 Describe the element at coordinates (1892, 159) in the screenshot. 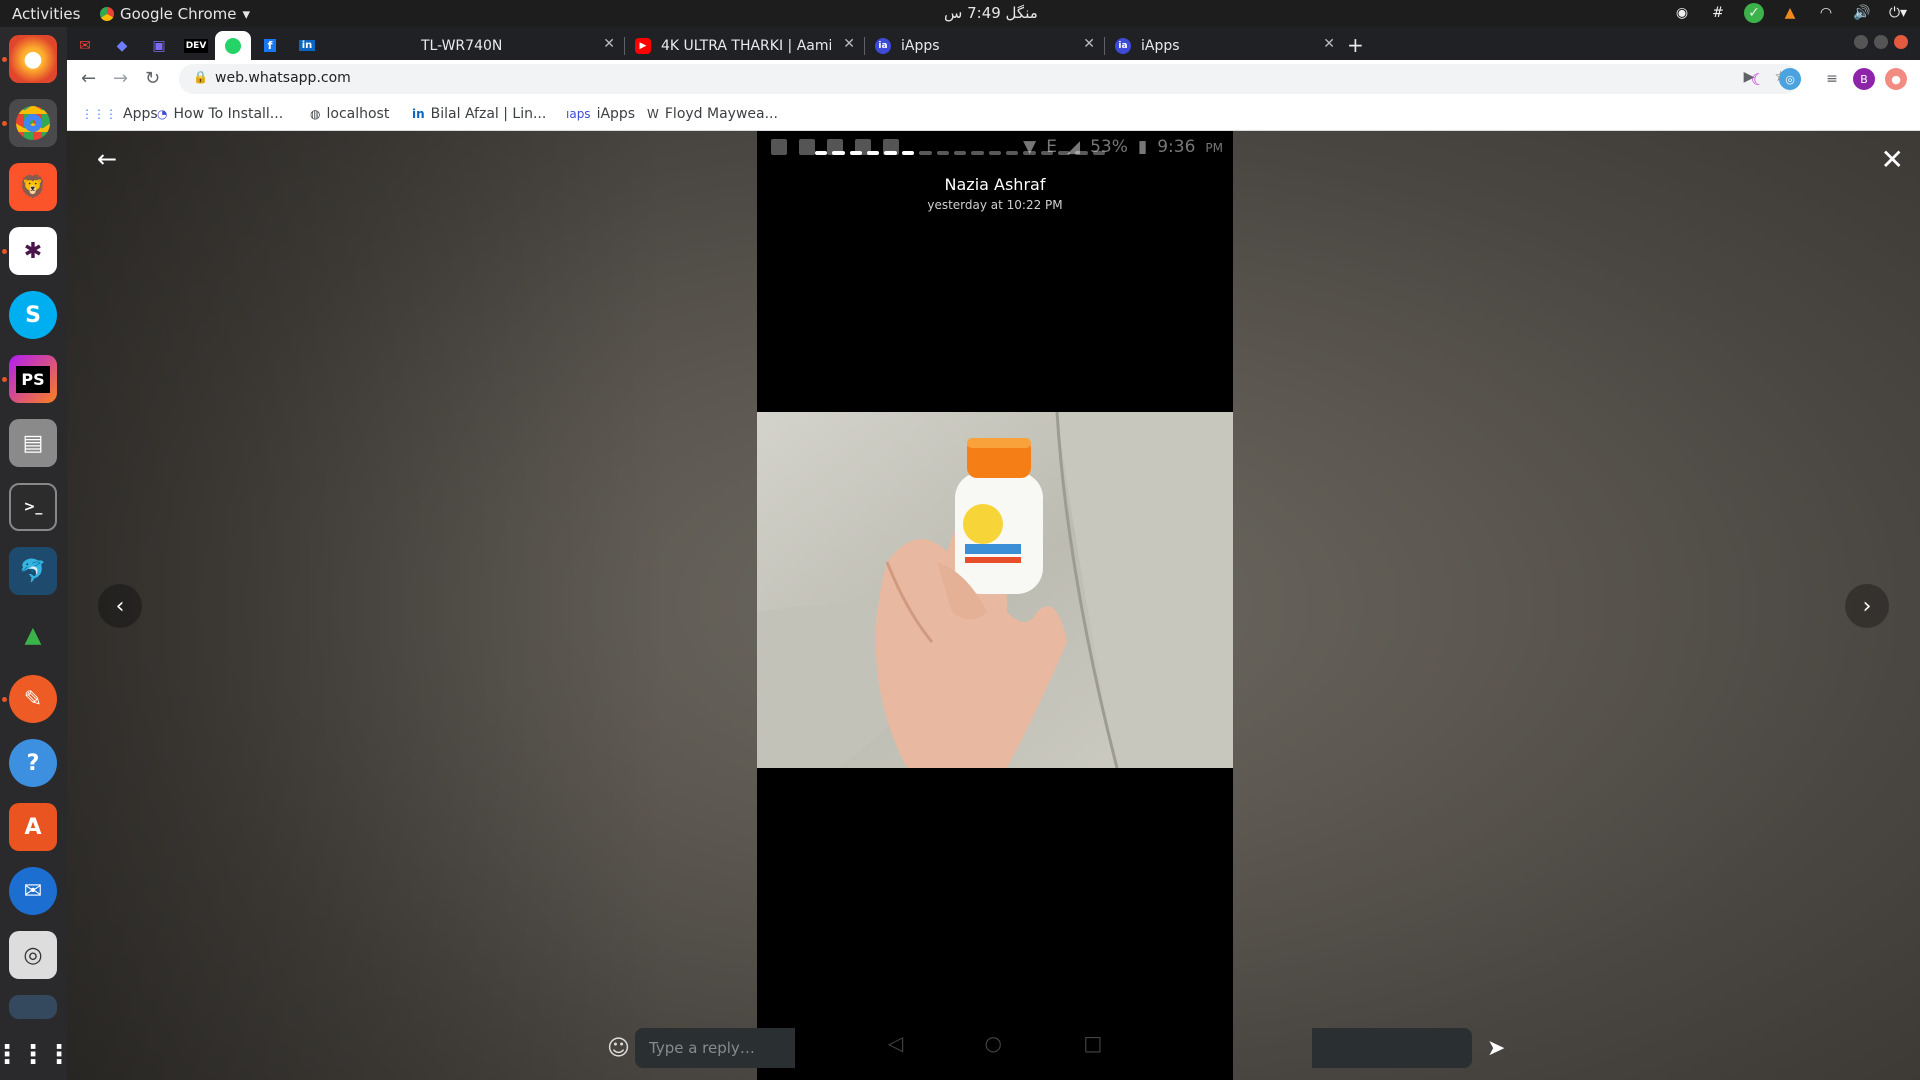

I see `close-icon: ✕` at that location.